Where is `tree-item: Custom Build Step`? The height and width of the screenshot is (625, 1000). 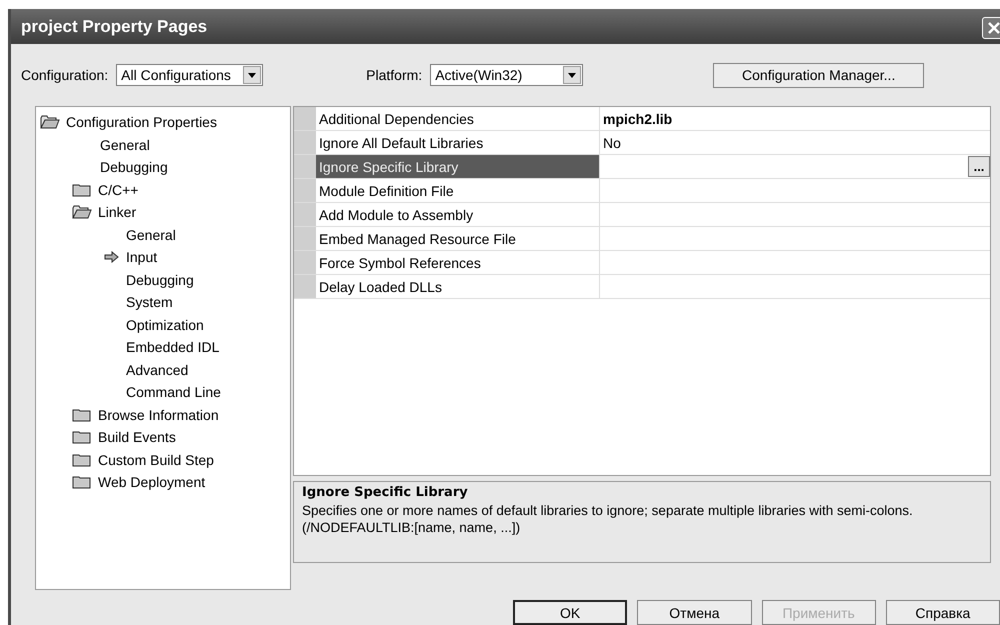
tree-item: Custom Build Step is located at coordinates (156, 460).